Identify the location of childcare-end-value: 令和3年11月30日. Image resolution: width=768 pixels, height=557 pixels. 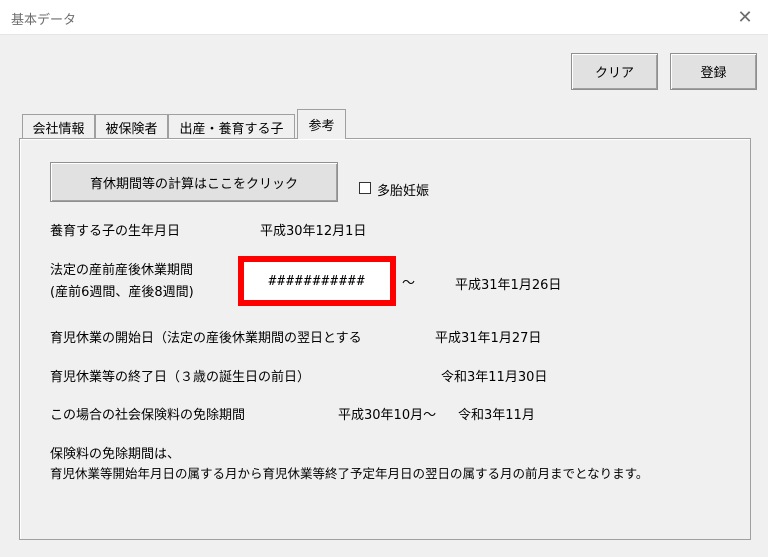
(494, 377).